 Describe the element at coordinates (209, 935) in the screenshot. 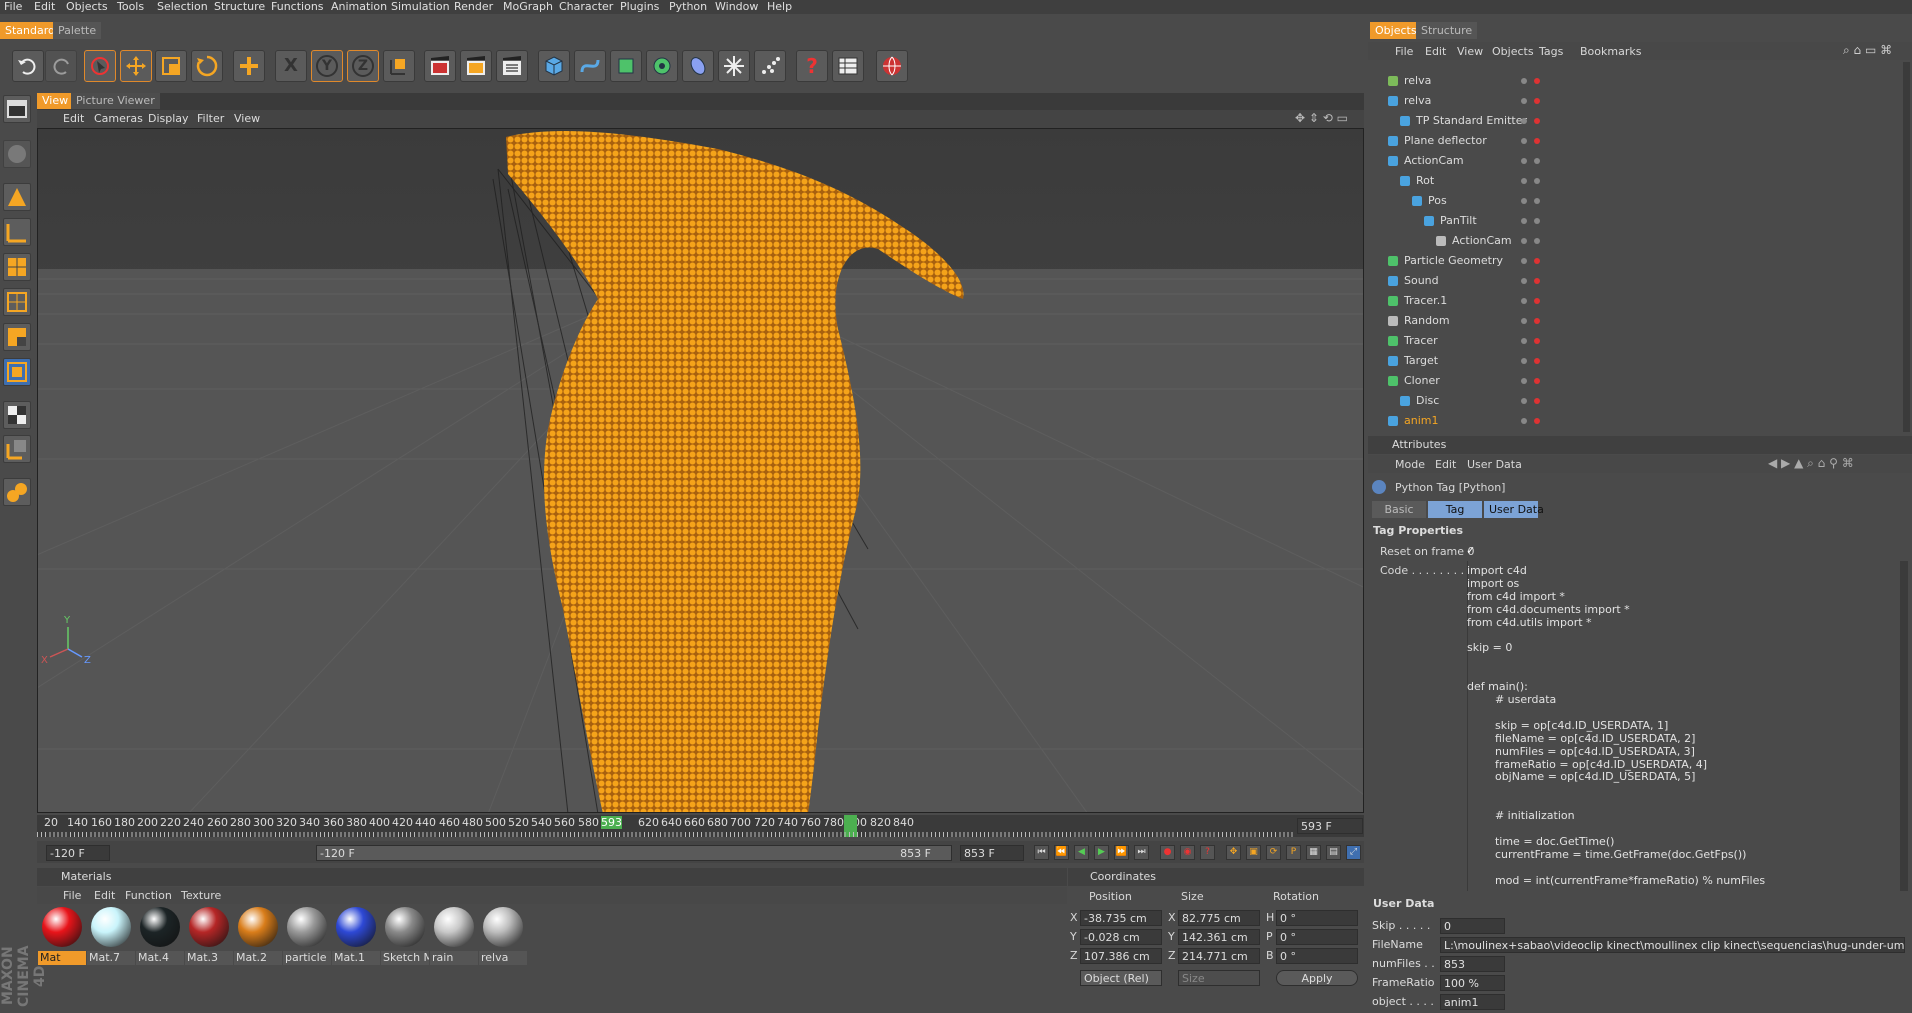

I see `material-swatch: Mat.3` at that location.